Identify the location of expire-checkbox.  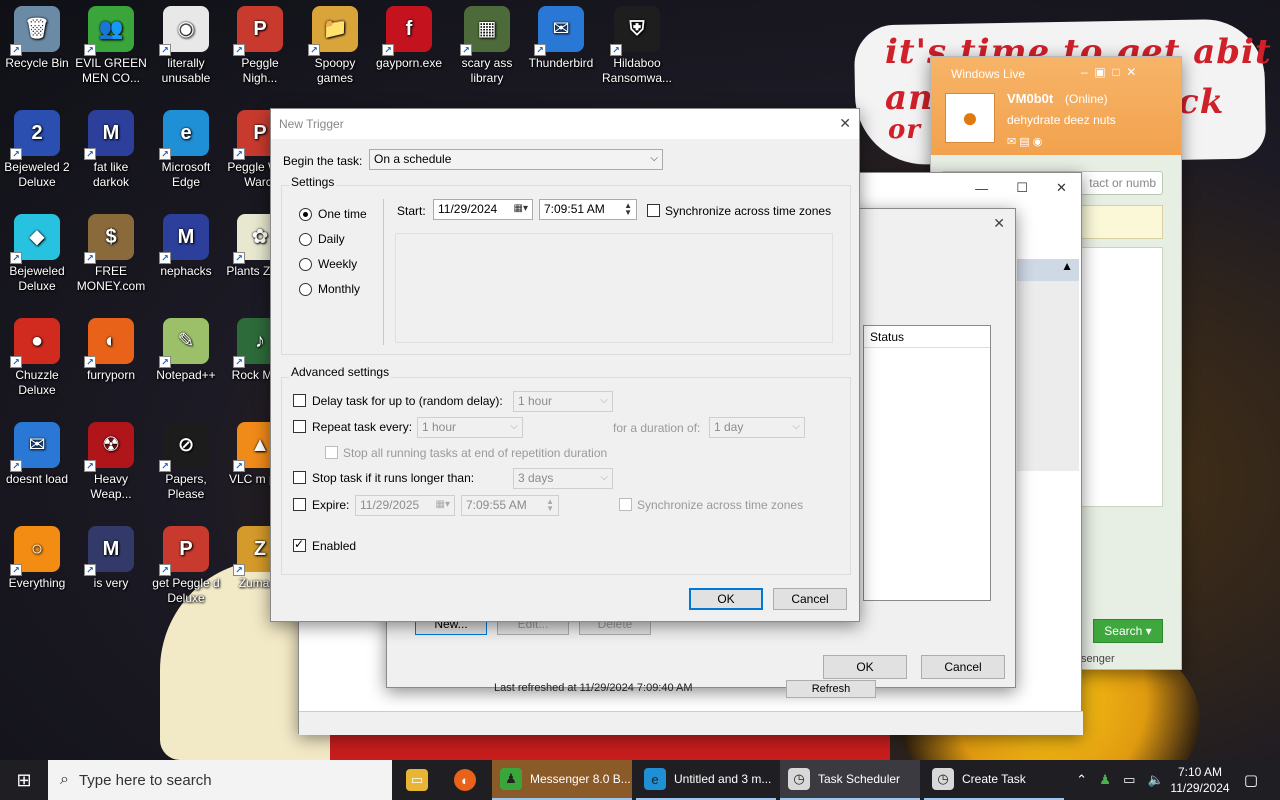
(299, 504).